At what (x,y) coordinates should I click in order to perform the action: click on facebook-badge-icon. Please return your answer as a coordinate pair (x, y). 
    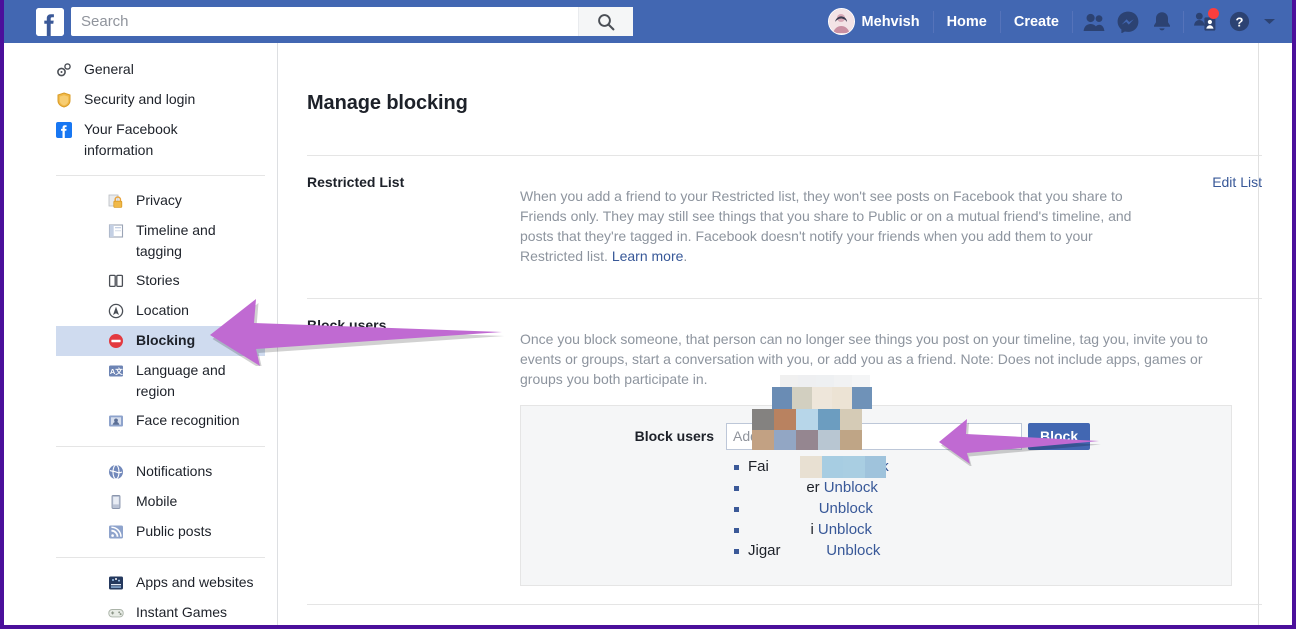
    Looking at the image, I should click on (64, 130).